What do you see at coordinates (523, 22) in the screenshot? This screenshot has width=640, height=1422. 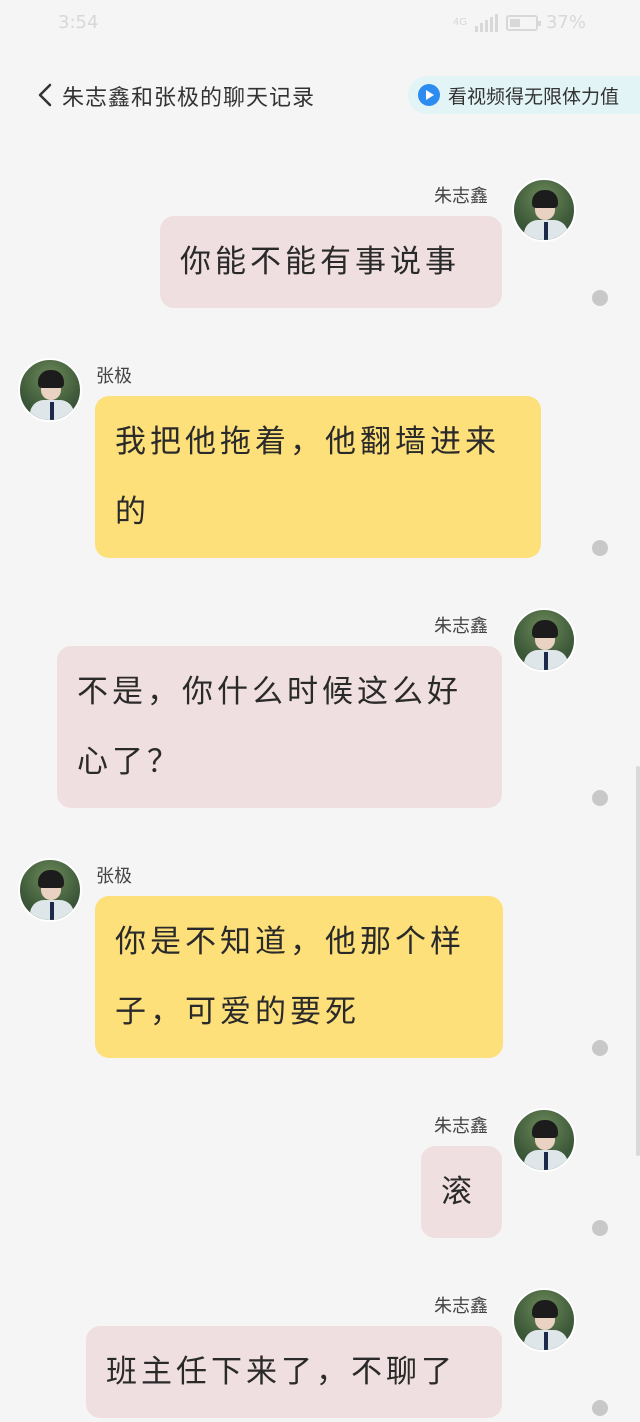 I see `battery-icon` at bounding box center [523, 22].